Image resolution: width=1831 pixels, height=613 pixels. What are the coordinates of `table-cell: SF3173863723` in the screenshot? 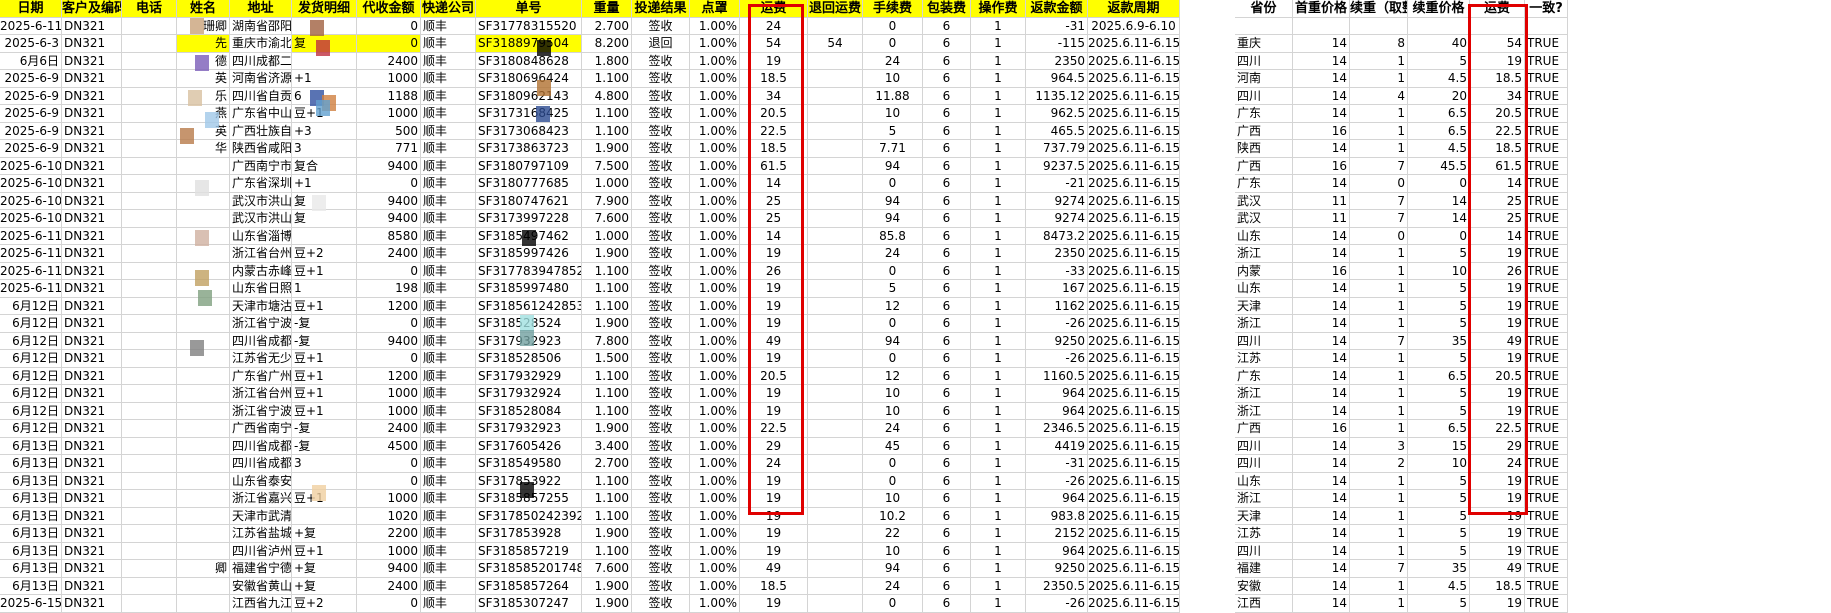 It's located at (529, 149).